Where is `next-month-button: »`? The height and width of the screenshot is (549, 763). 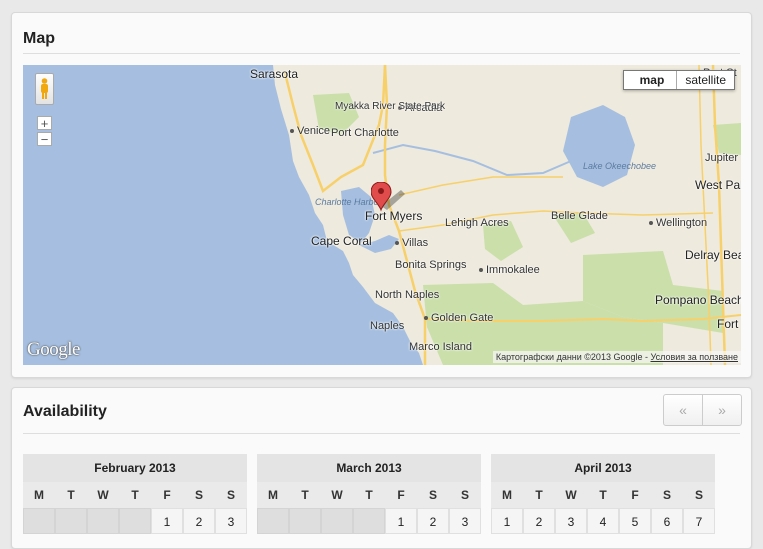 next-month-button: » is located at coordinates (721, 410).